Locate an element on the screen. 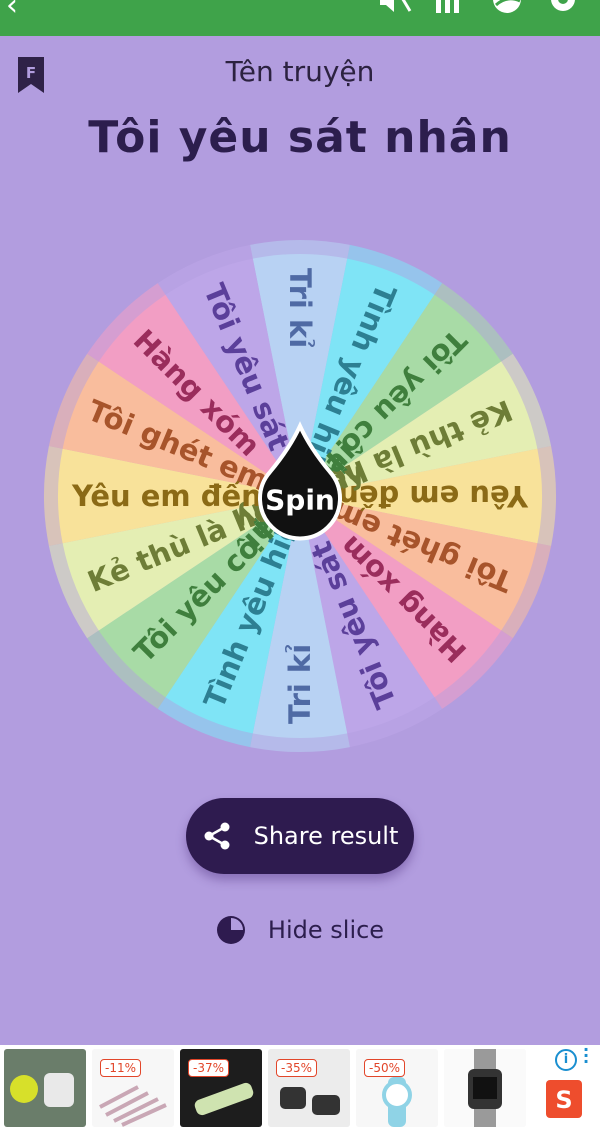 The height and width of the screenshot is (1129, 600). digital-watch-product-icon is located at coordinates (485, 1088).